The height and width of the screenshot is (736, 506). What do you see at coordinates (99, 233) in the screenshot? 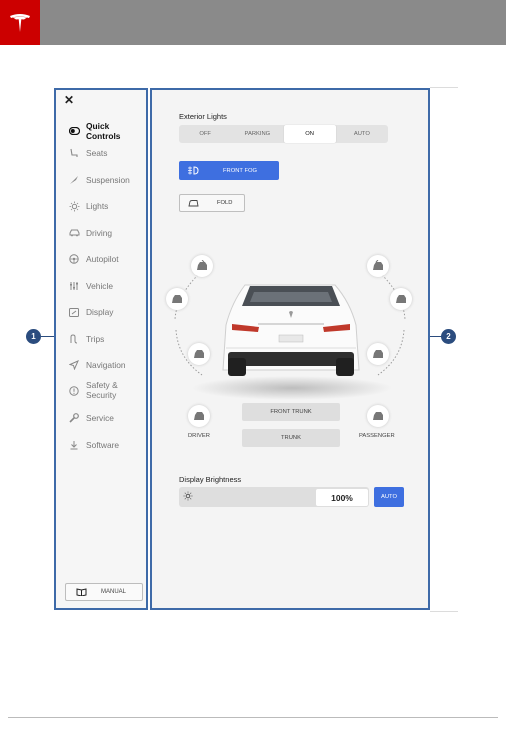
I see `sidebar-item-label: Driving` at bounding box center [99, 233].